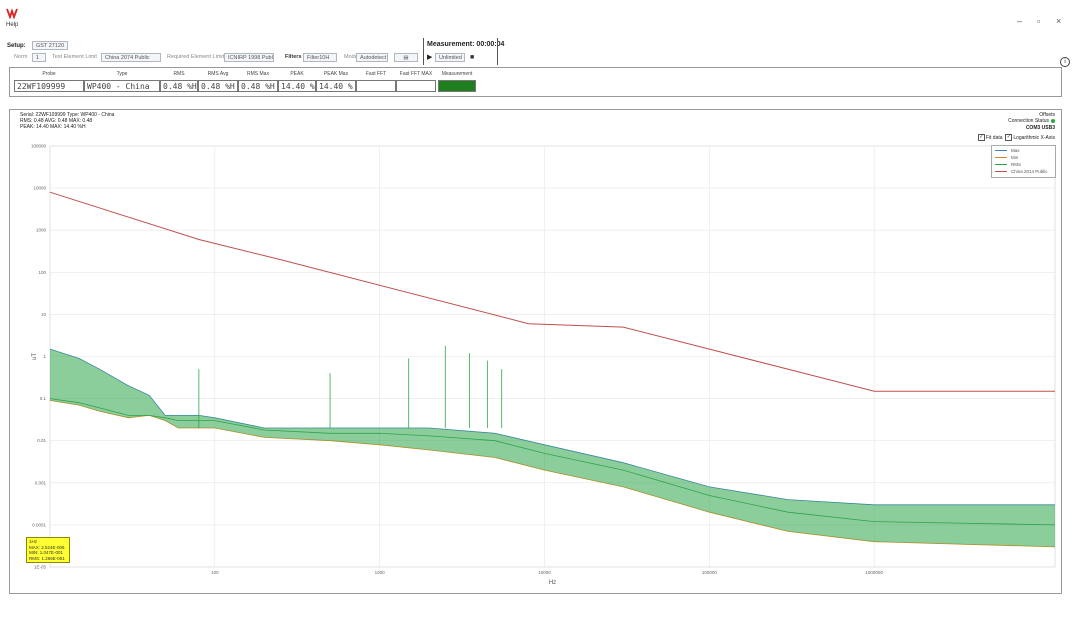 This screenshot has width=1080, height=619. I want to click on y-tick-label: 0.0001, so click(39, 524).